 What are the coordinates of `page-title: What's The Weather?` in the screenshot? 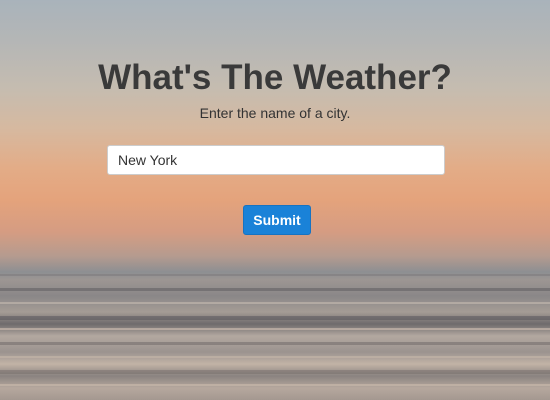 It's located at (275, 77).